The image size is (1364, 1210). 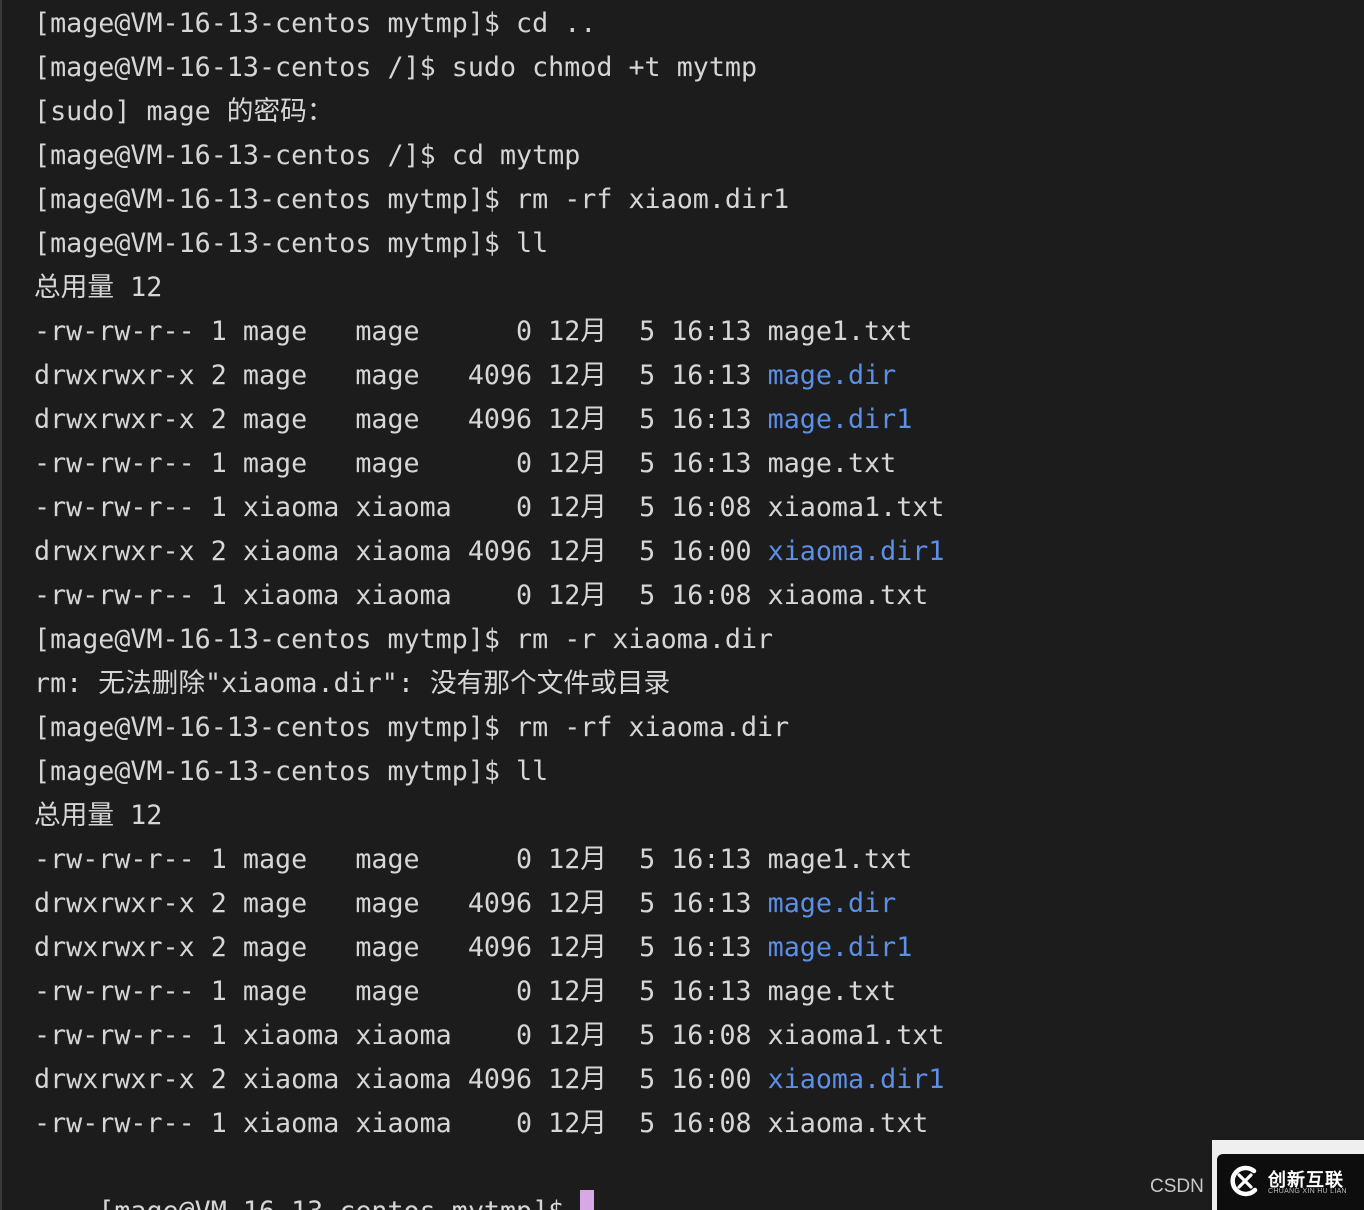 I want to click on terminal-line: [mage@VM-16-13-centos mytmp]$ cd .., so click(x=315, y=23).